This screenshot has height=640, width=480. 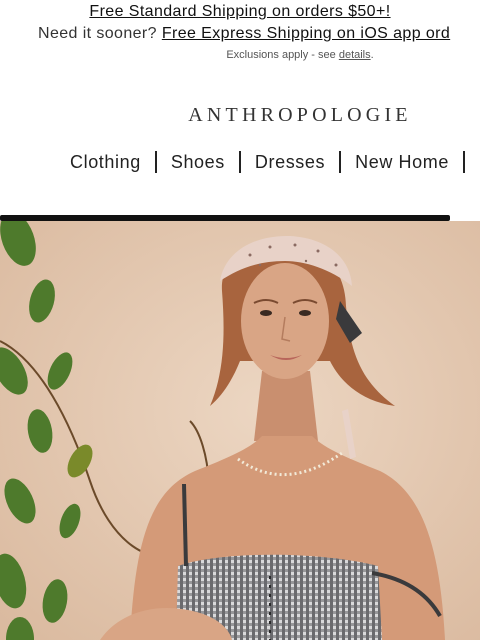 What do you see at coordinates (185, 525) in the screenshot?
I see `top-strap-left` at bounding box center [185, 525].